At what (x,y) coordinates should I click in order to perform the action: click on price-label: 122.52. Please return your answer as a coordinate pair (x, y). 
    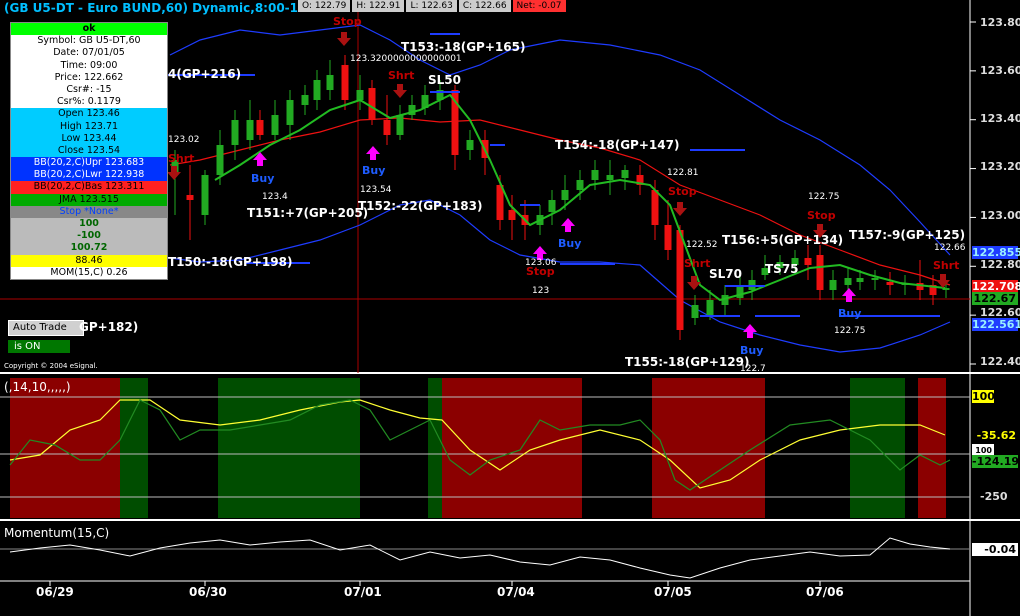
    Looking at the image, I should click on (702, 245).